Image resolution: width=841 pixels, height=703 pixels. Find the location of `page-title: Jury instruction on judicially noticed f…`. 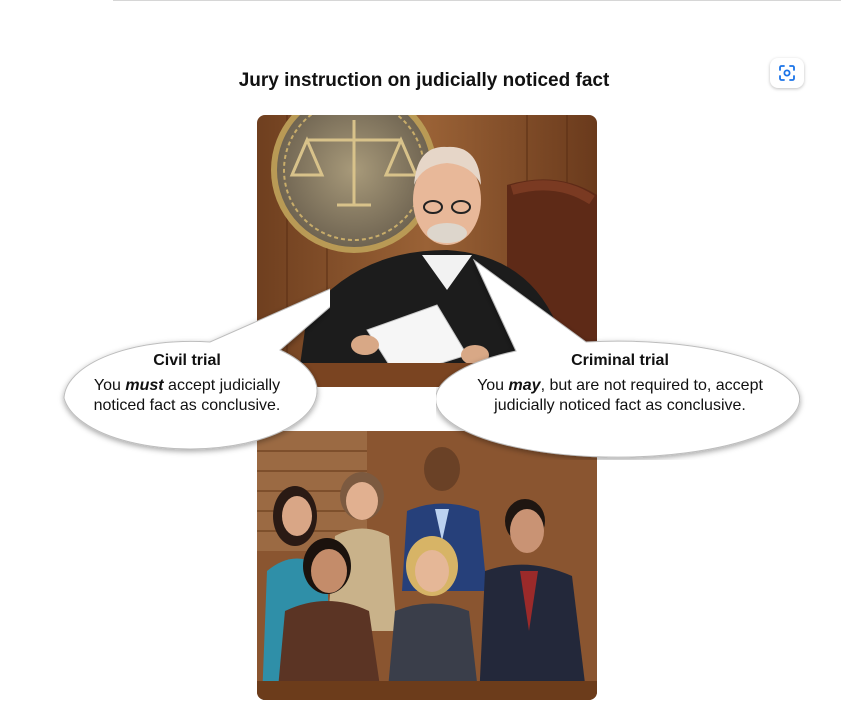

page-title: Jury instruction on judicially noticed f… is located at coordinates (424, 80).